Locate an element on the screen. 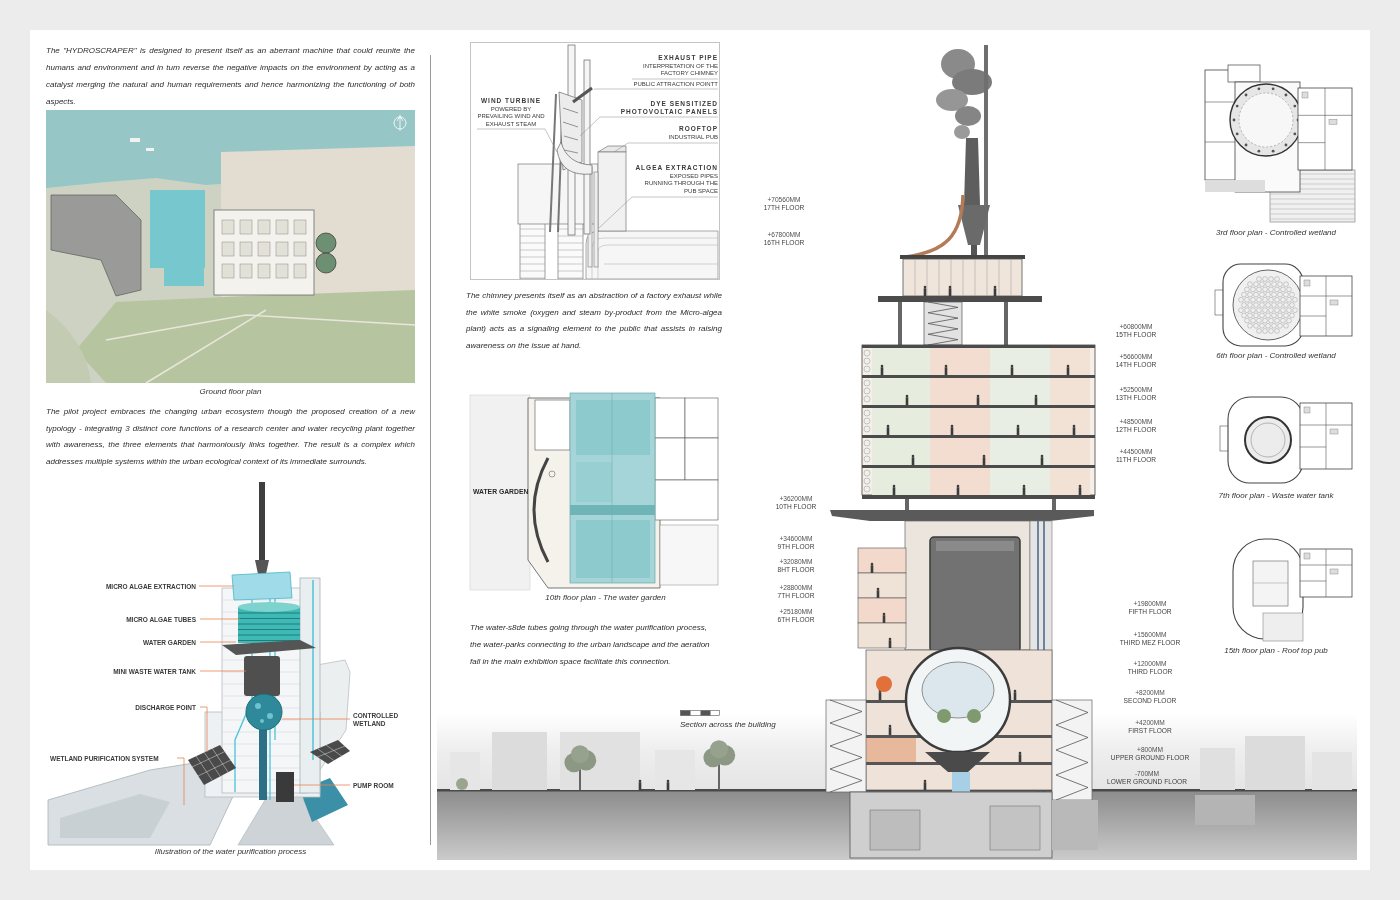 The width and height of the screenshot is (1400, 900). plan-caption: 10th floor plan - The water garden is located at coordinates (605, 597).